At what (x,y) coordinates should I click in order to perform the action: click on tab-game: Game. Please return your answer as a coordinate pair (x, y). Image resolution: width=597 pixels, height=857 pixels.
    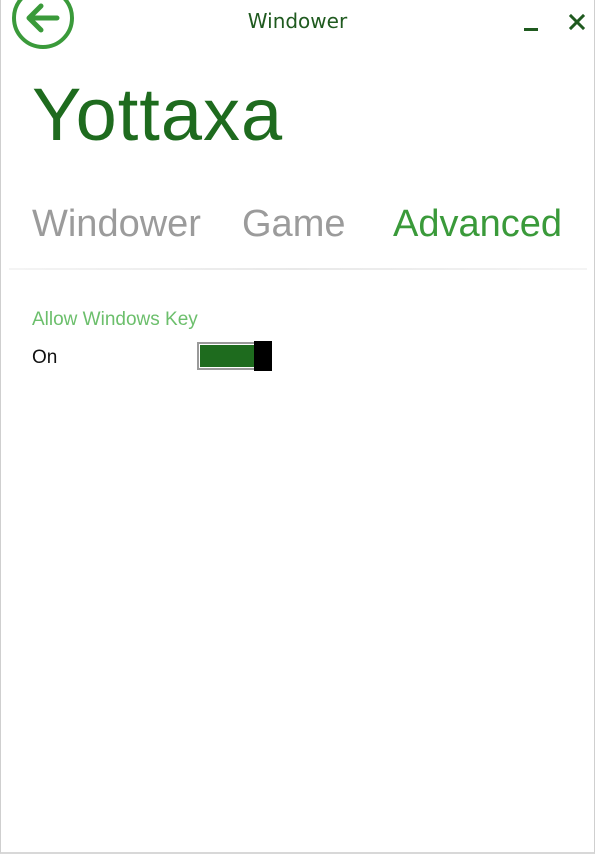
    Looking at the image, I should click on (293, 224).